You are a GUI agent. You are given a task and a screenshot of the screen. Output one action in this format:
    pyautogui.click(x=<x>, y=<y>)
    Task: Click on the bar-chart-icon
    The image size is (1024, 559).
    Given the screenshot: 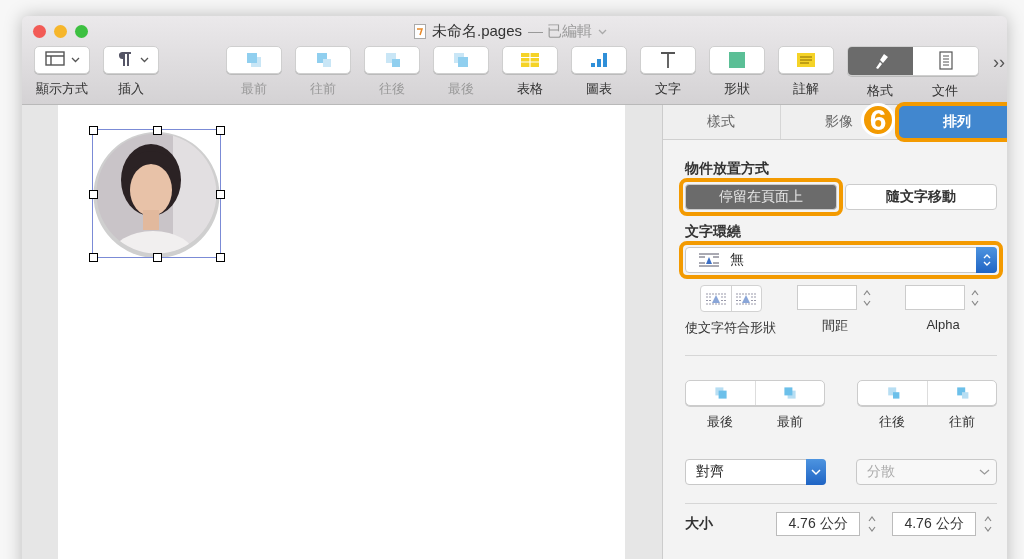 What is the action you would take?
    pyautogui.click(x=599, y=60)
    